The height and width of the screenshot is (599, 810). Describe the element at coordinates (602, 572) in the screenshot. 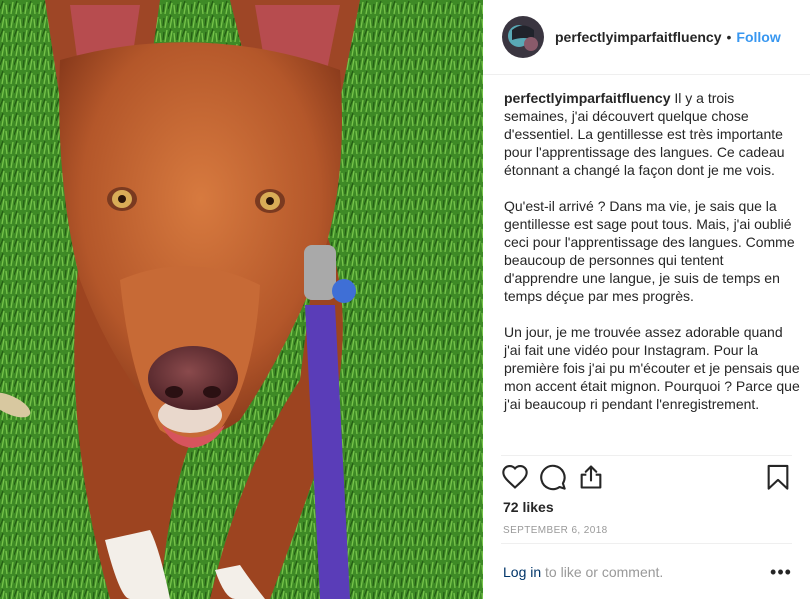

I see `login-prompt-text: to like or comment.` at that location.